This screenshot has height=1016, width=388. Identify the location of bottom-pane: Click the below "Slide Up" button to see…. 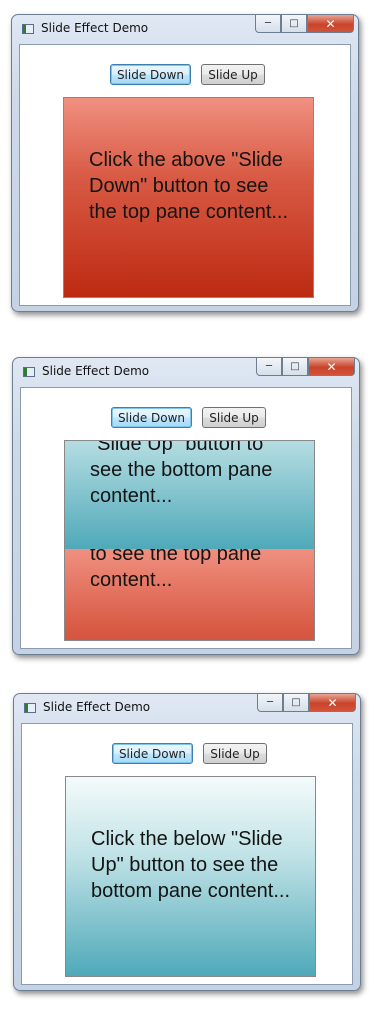
(190, 876).